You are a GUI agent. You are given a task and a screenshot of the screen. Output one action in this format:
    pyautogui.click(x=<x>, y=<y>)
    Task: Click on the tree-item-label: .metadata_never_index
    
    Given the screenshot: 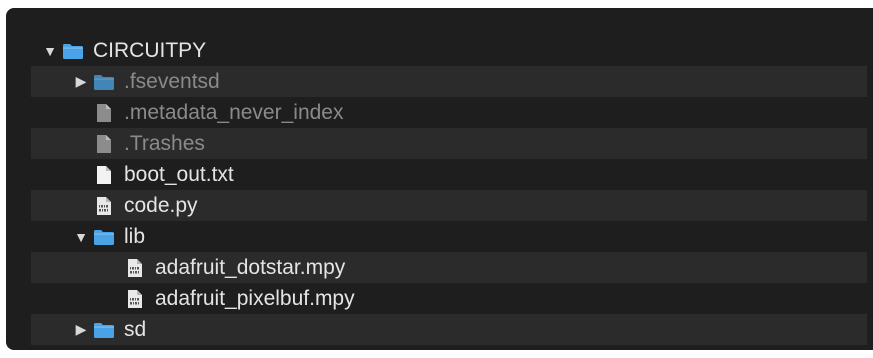 What is the action you would take?
    pyautogui.click(x=234, y=112)
    